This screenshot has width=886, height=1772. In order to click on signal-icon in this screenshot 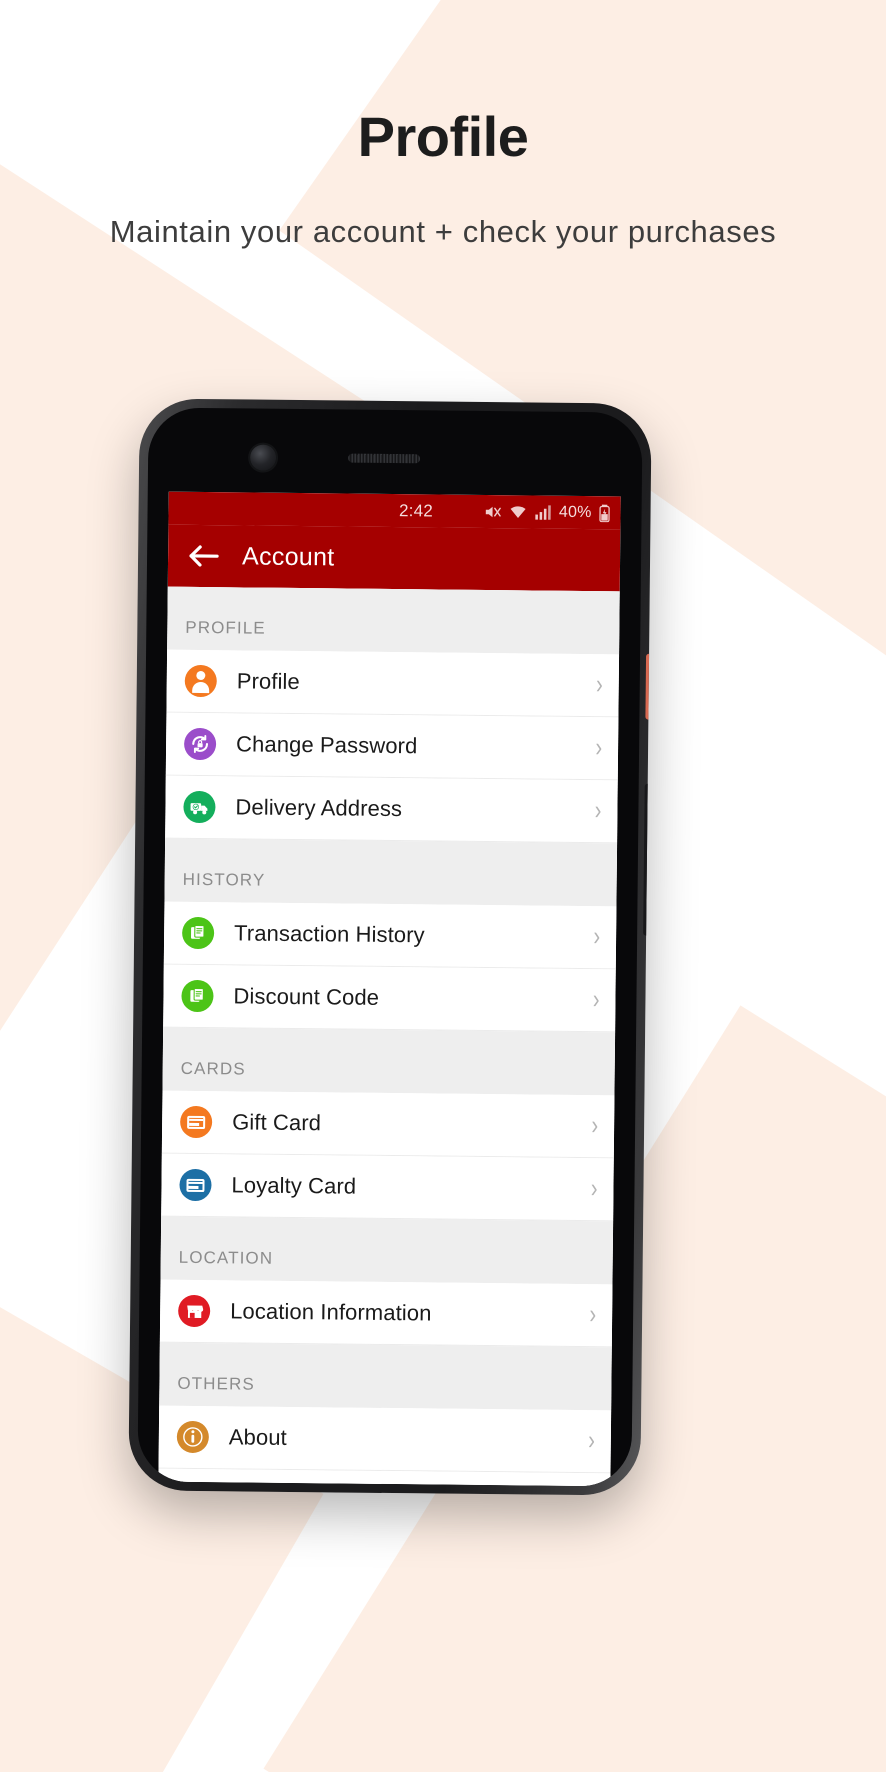, I will do `click(543, 511)`.